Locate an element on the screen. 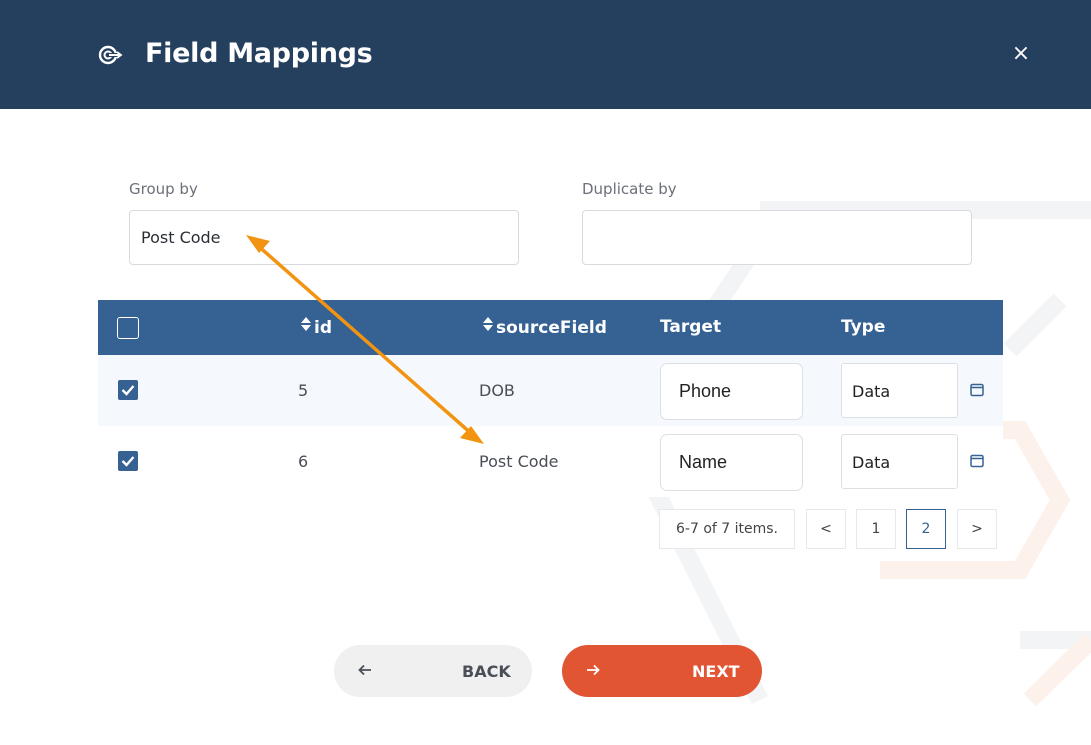  column-header-sourcefield: sourceField is located at coordinates (545, 327).